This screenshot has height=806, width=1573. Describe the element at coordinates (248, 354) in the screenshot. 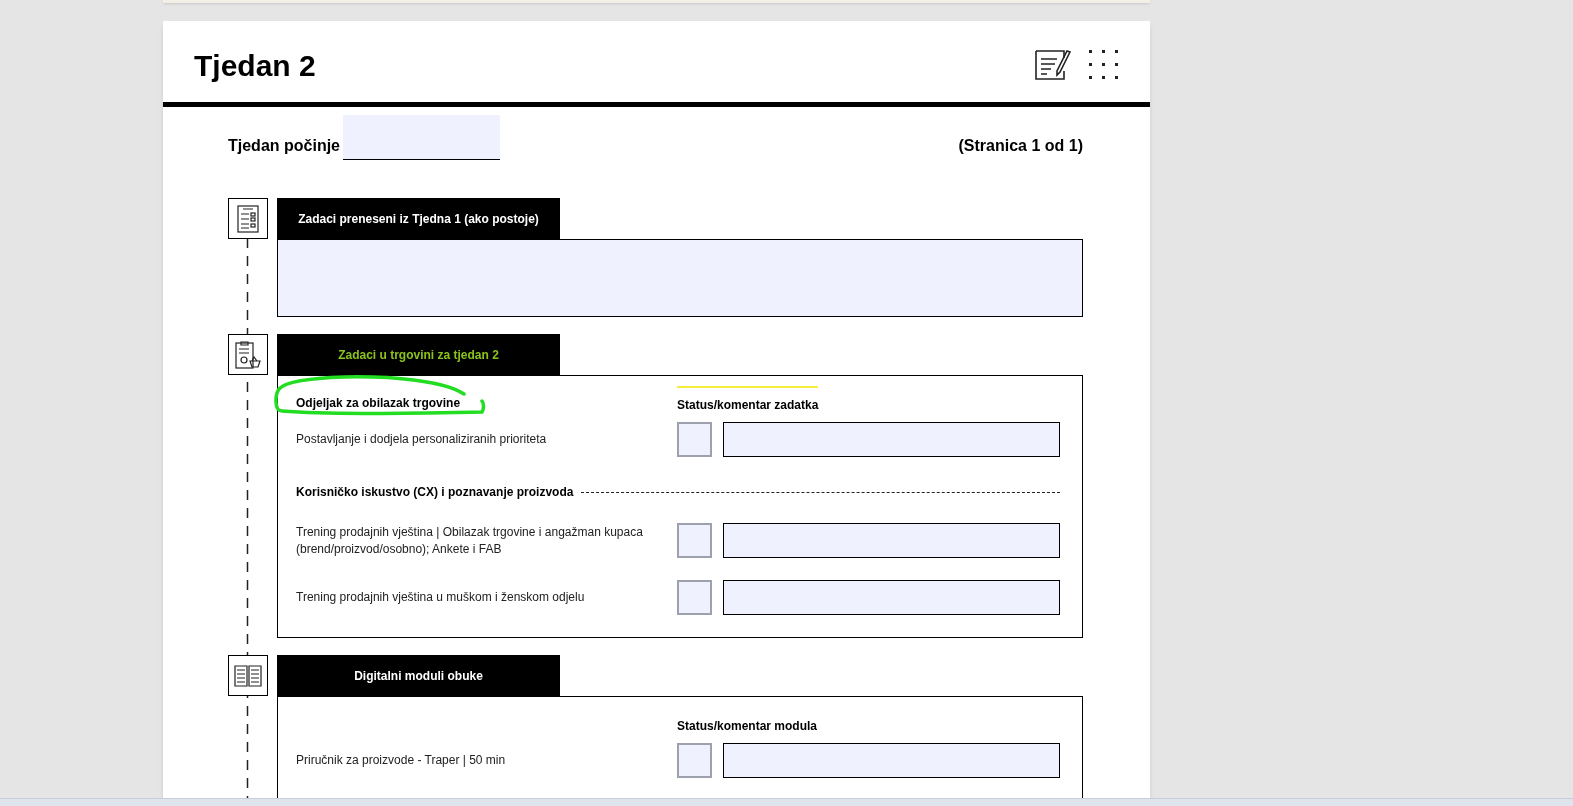

I see `clipboard-basket-icon` at that location.